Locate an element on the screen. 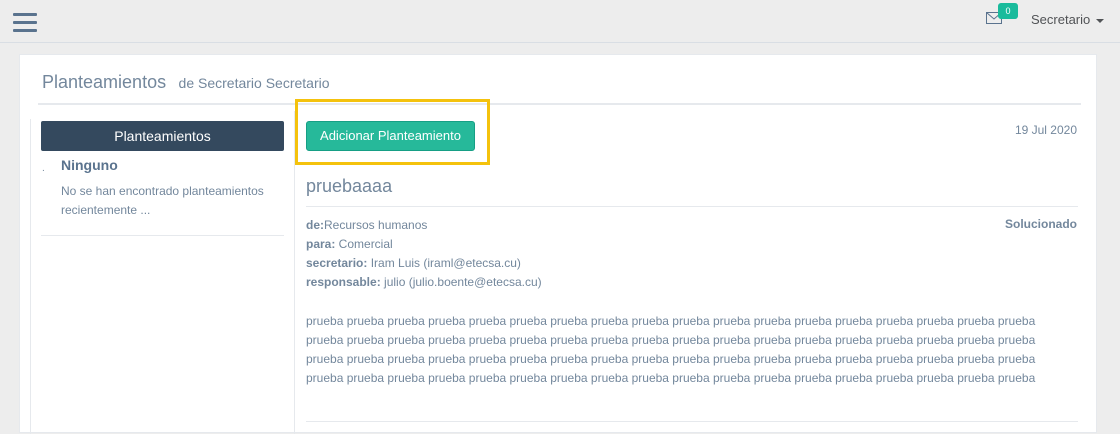 The width and height of the screenshot is (1120, 434). meta-secretary: secretario: Iram Luis (iraml@etecsa.cu) is located at coordinates (424, 263).